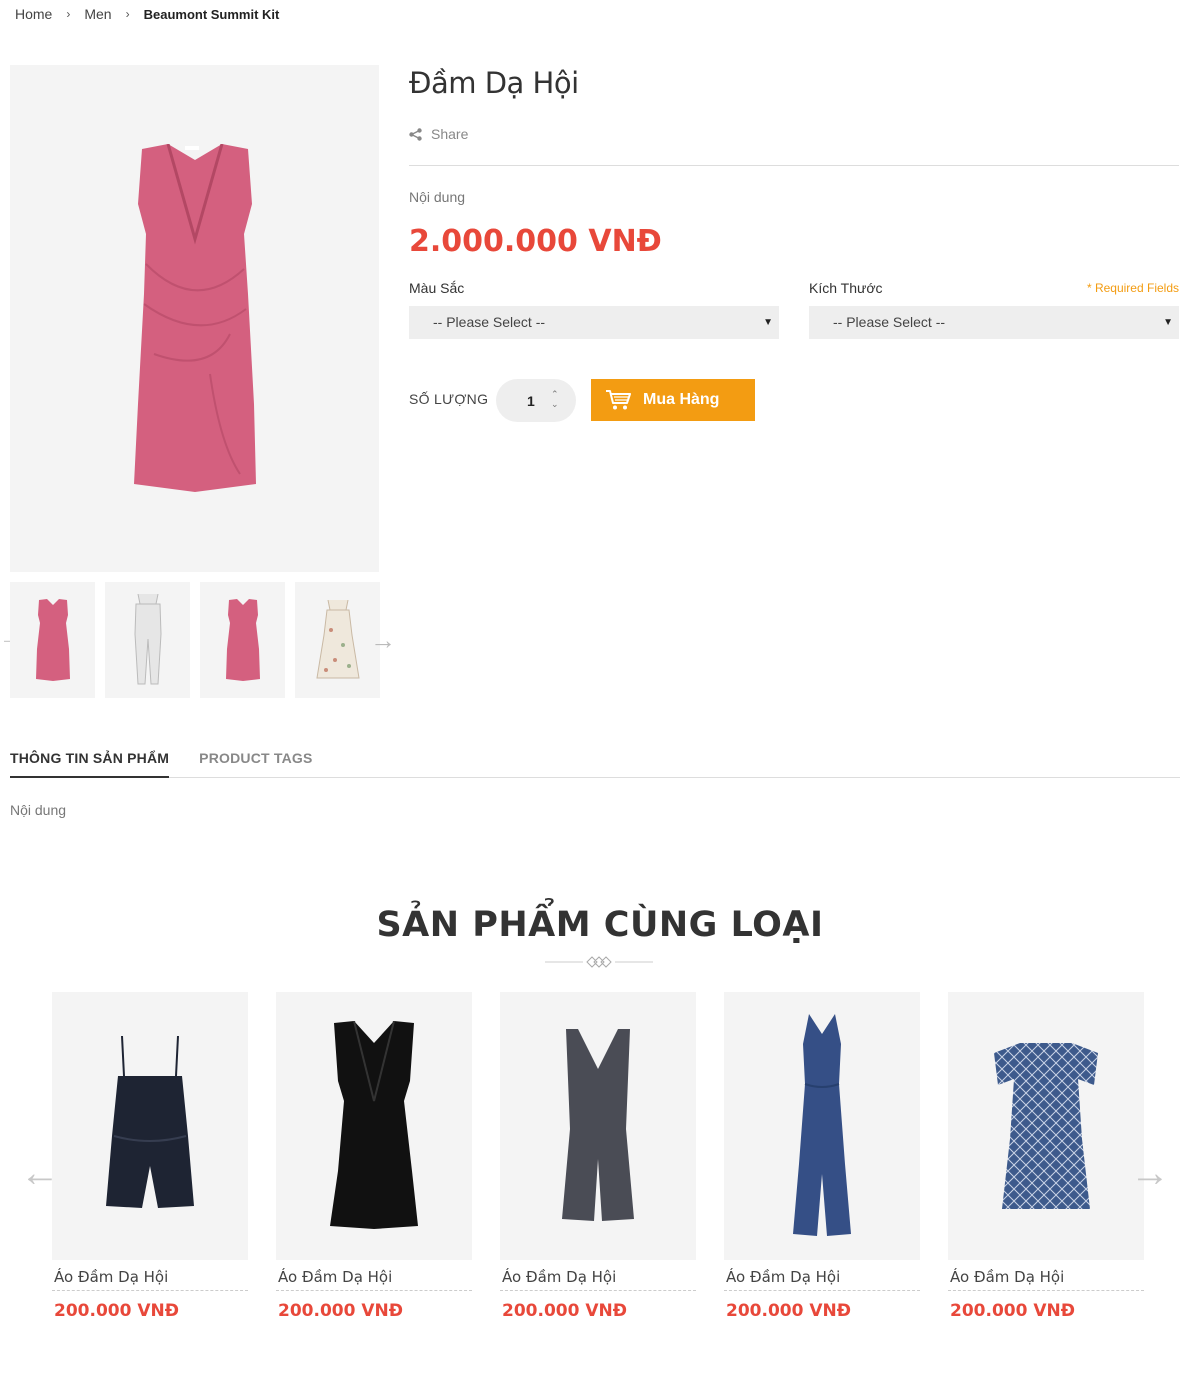 The image size is (1200, 1382). Describe the element at coordinates (1132, 288) in the screenshot. I see `required-fields-note: * Required Fields` at that location.